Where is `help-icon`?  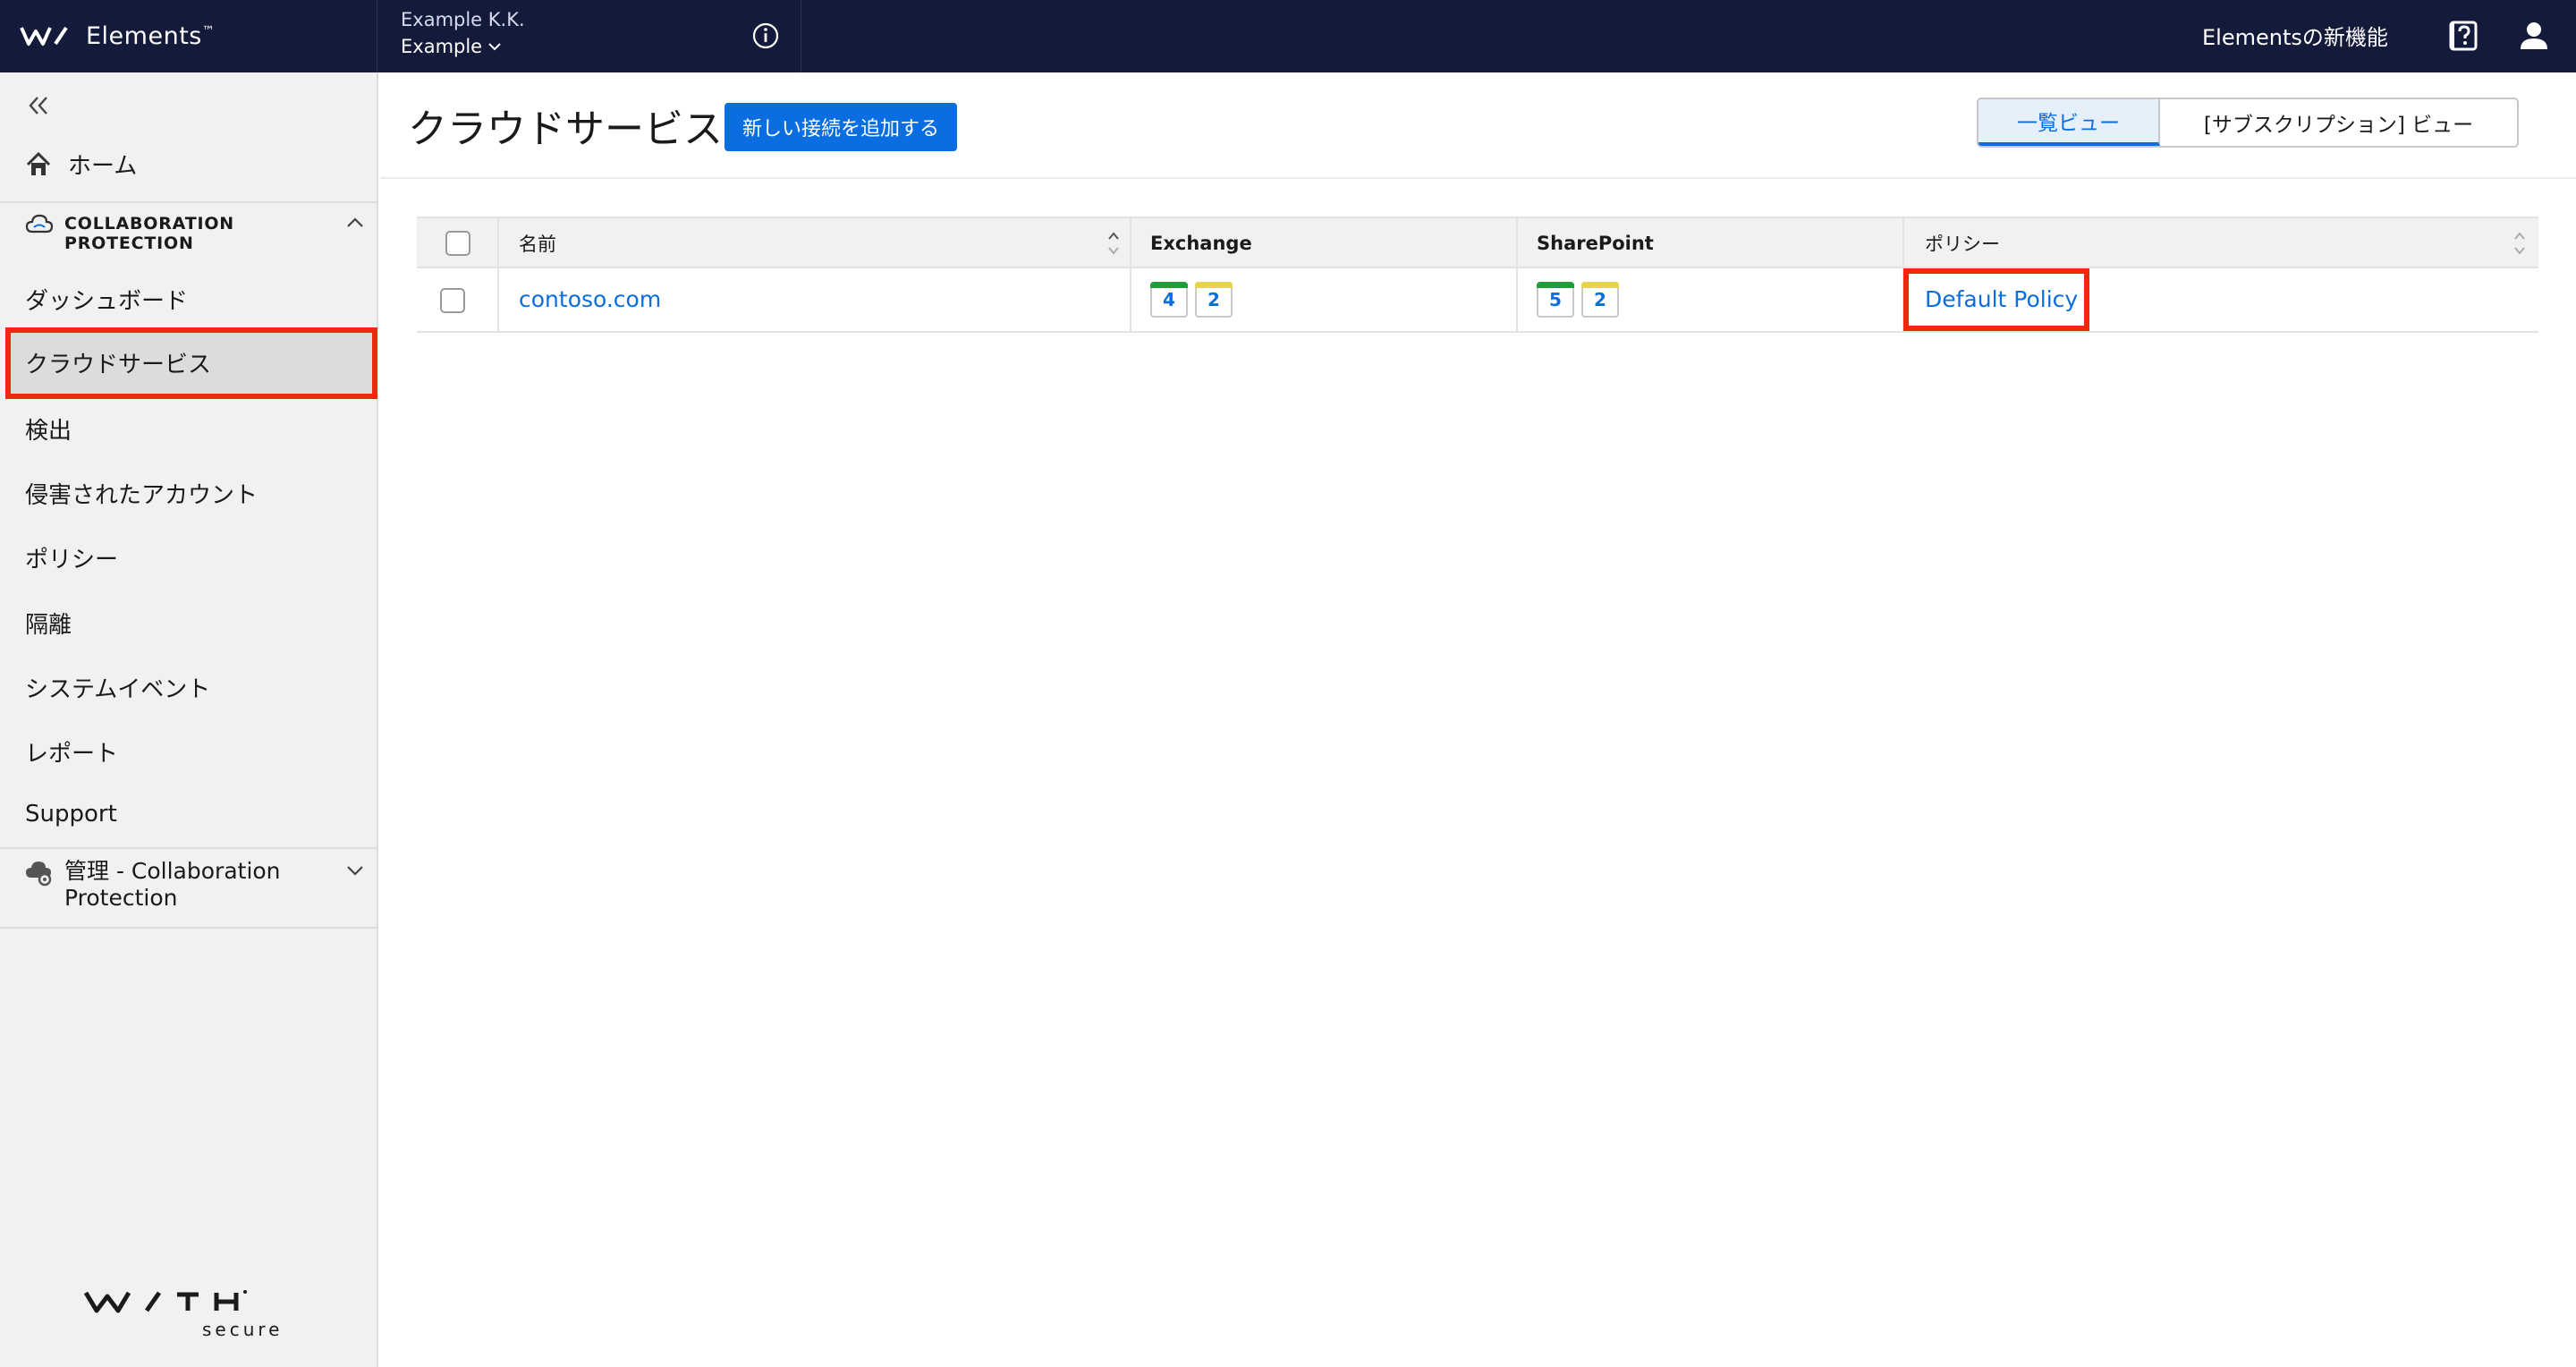 help-icon is located at coordinates (2463, 36).